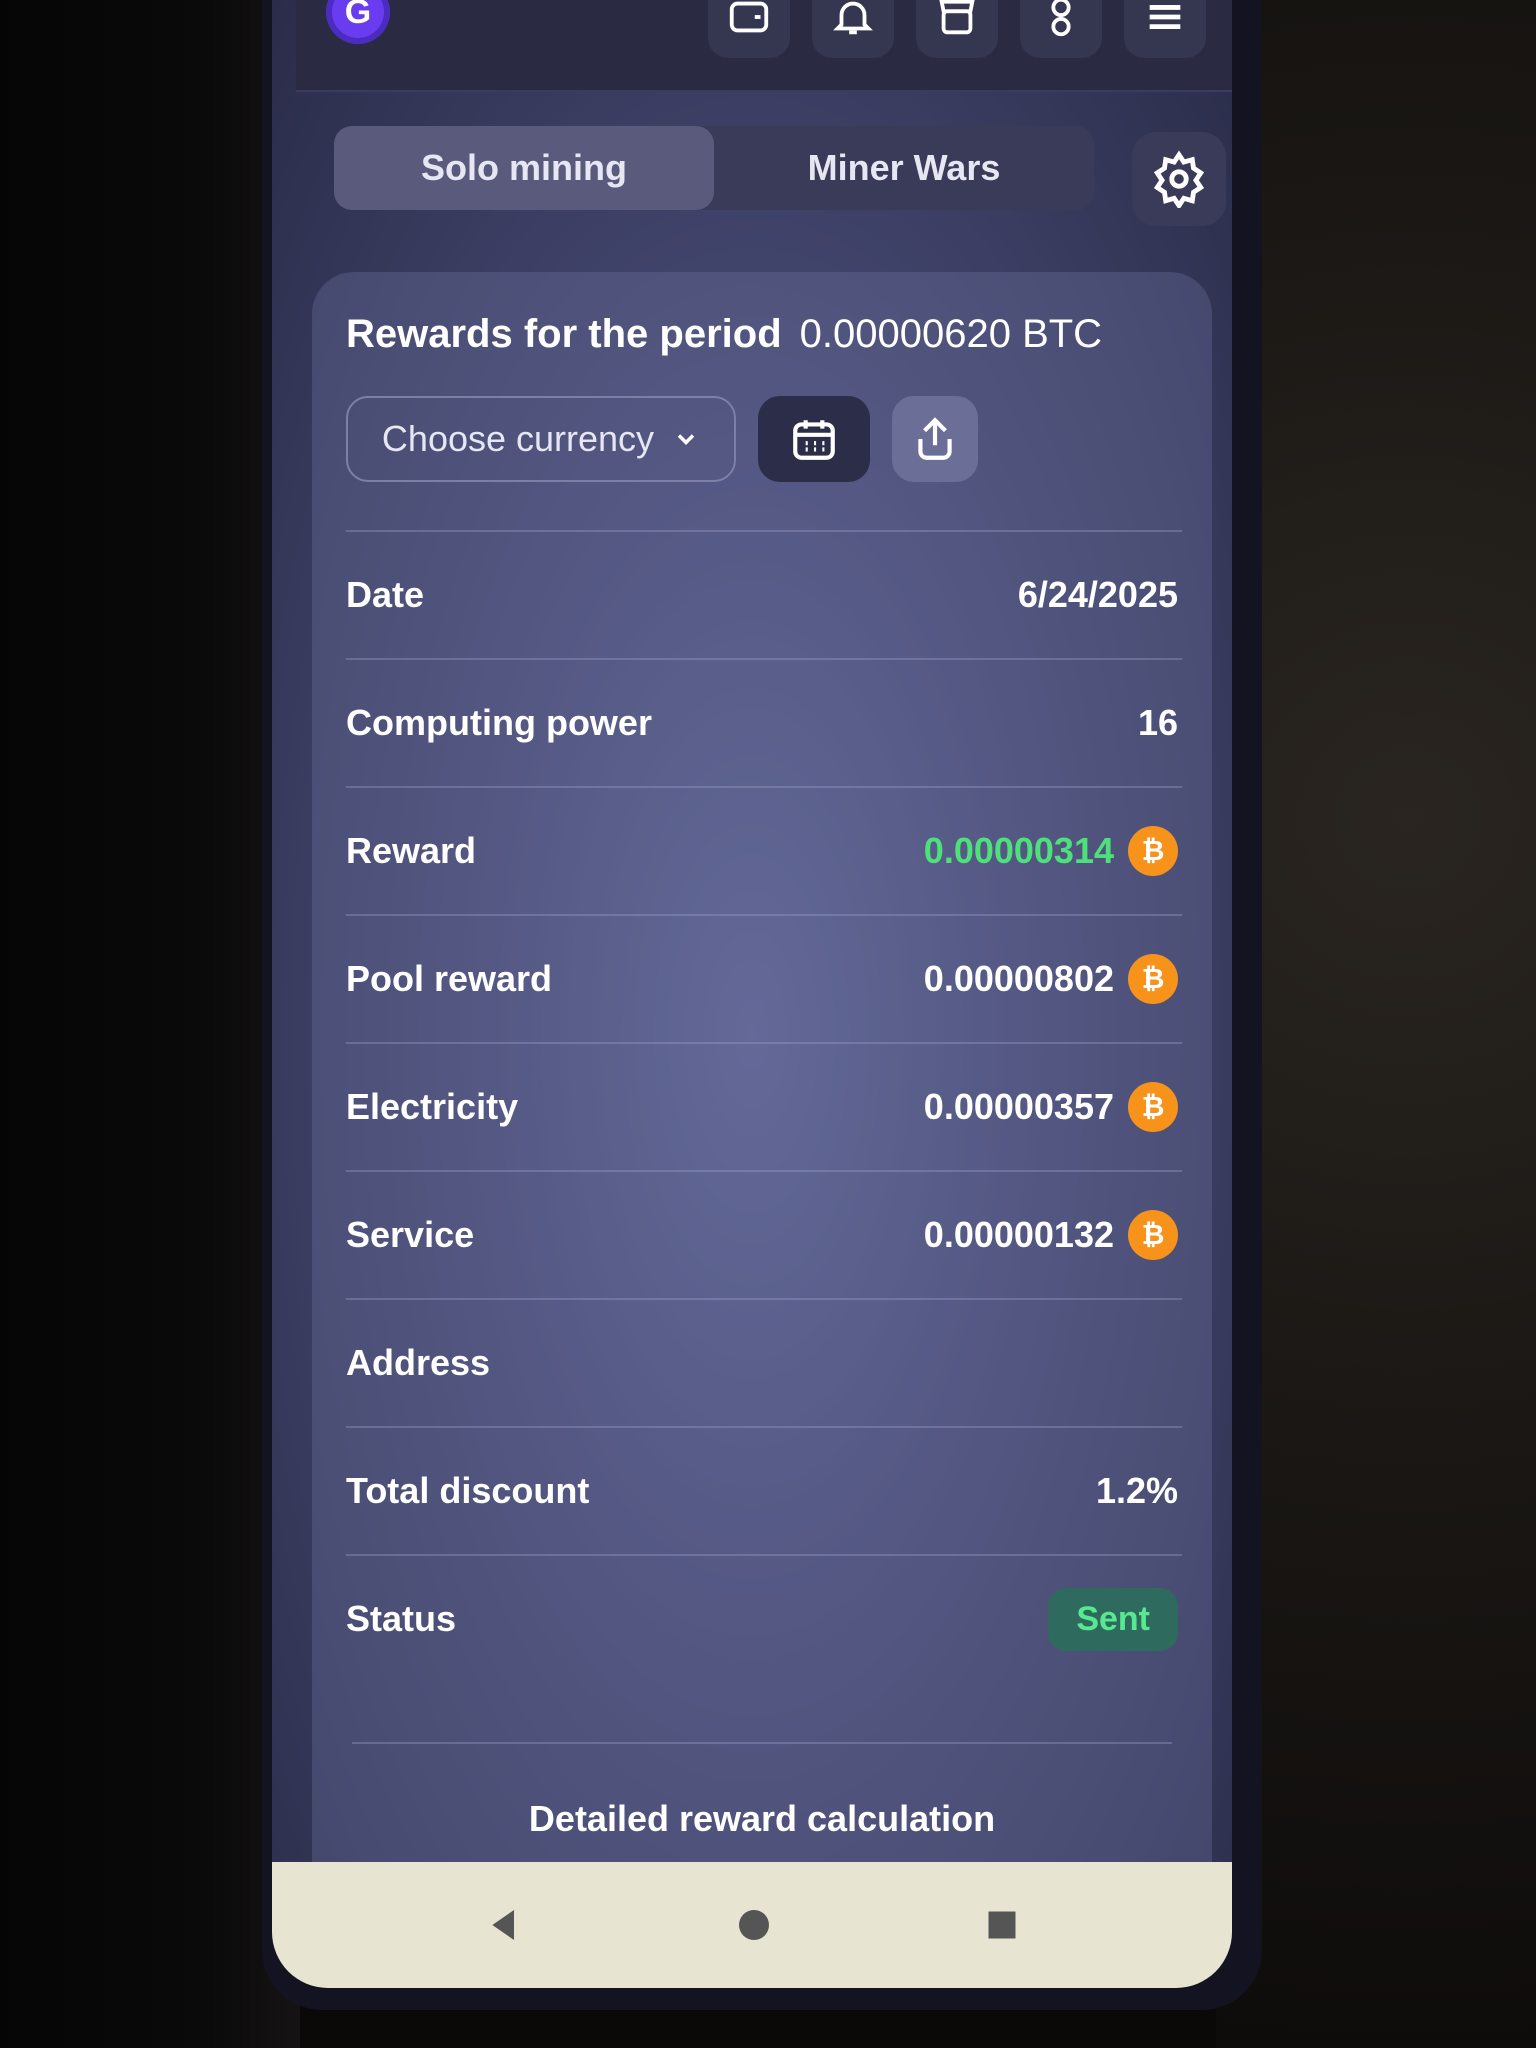 Image resolution: width=1536 pixels, height=2048 pixels. Describe the element at coordinates (1157, 722) in the screenshot. I see `row-value: 16` at that location.